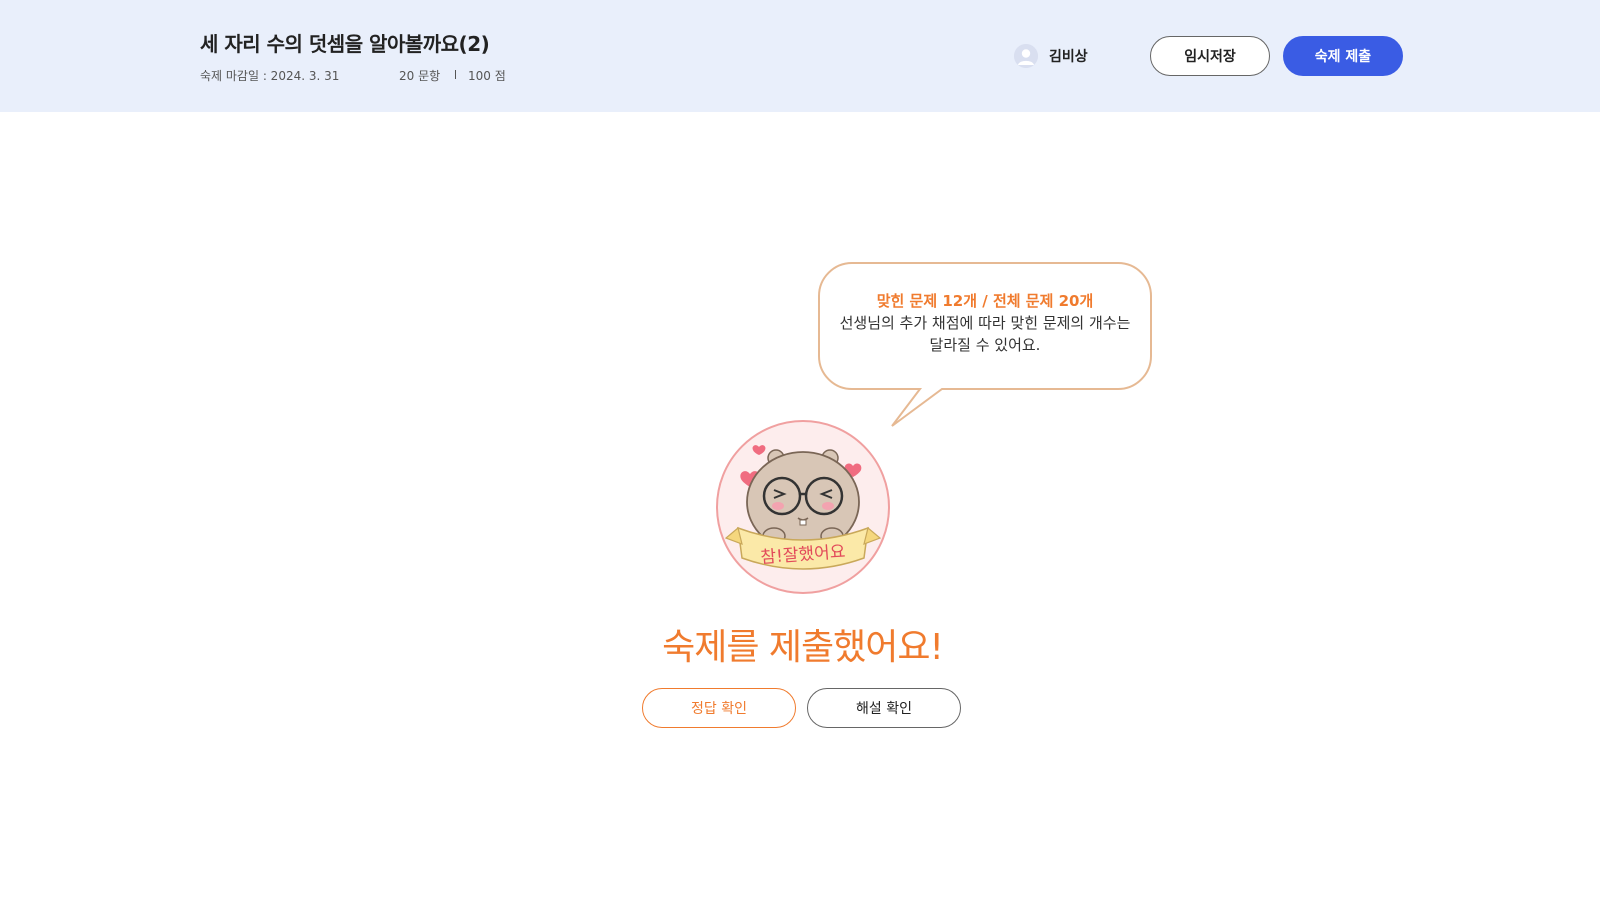 This screenshot has width=1600, height=900. What do you see at coordinates (803, 647) in the screenshot?
I see `submission-complete-title: 숙제를 제출했어요!` at bounding box center [803, 647].